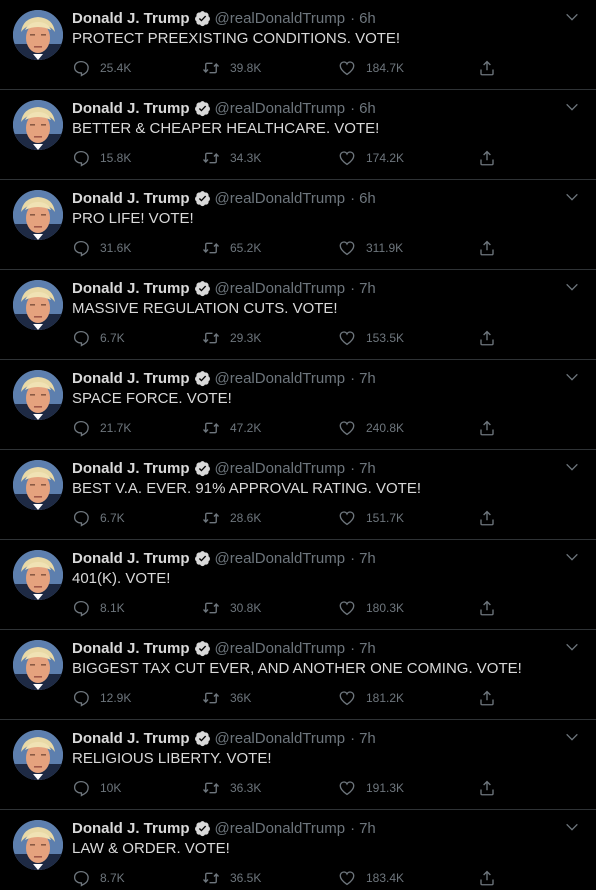 Image resolution: width=596 pixels, height=890 pixels. Describe the element at coordinates (371, 518) in the screenshot. I see `like-button: 151.7K` at that location.